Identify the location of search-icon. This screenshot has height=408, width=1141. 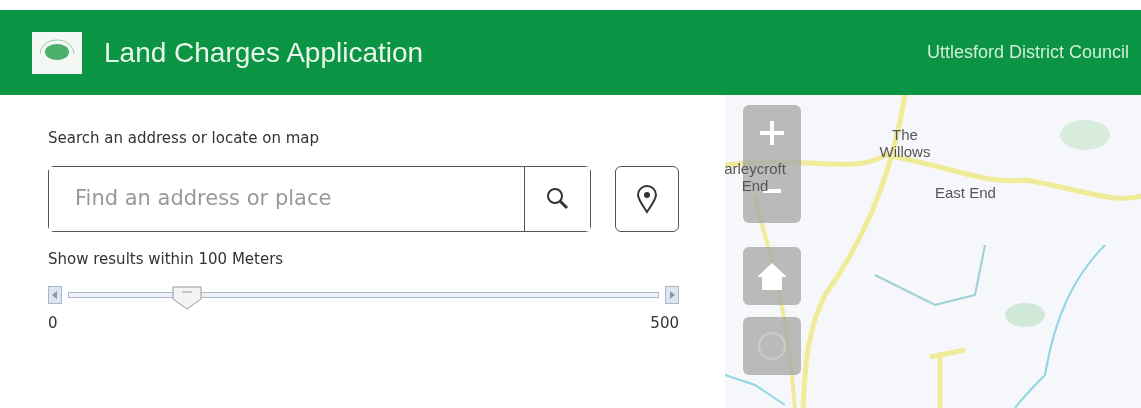
(557, 198).